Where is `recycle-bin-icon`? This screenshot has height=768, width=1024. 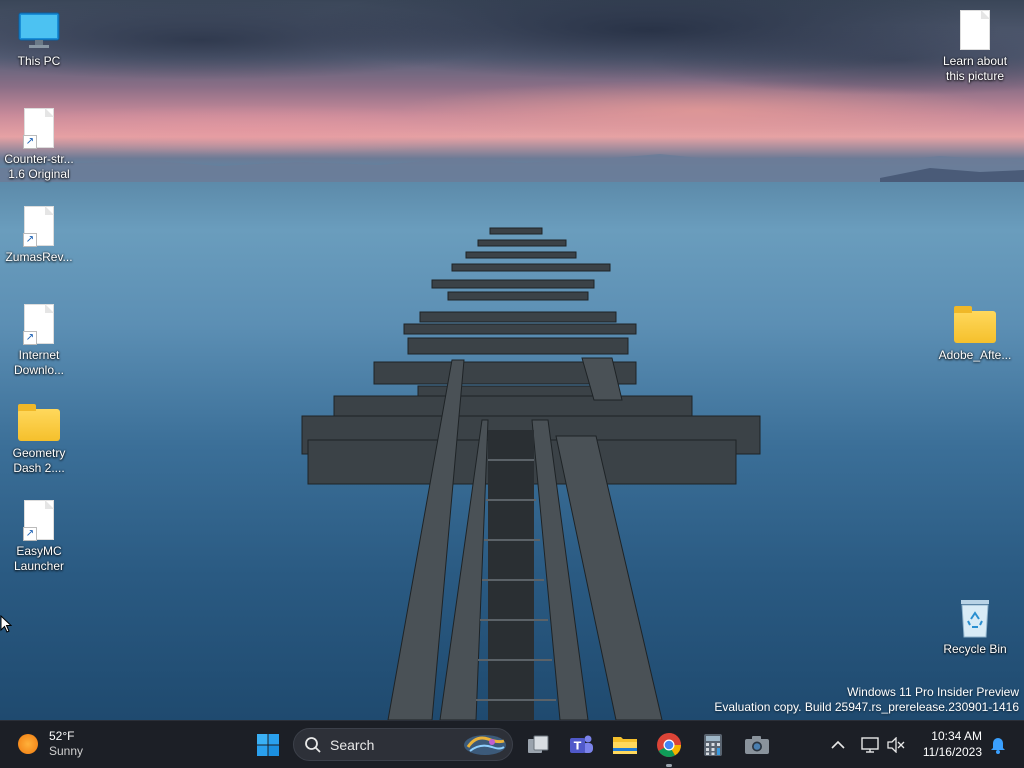 recycle-bin-icon is located at coordinates (975, 618).